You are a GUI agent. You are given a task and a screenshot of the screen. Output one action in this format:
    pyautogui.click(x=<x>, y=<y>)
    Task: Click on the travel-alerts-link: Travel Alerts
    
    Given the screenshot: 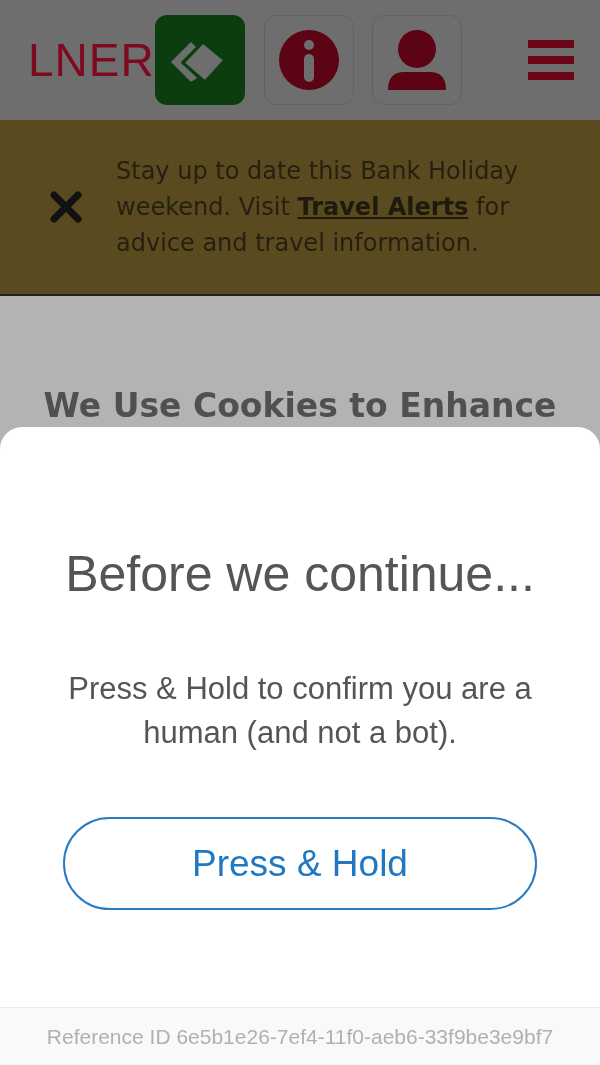 What is the action you would take?
    pyautogui.click(x=383, y=207)
    